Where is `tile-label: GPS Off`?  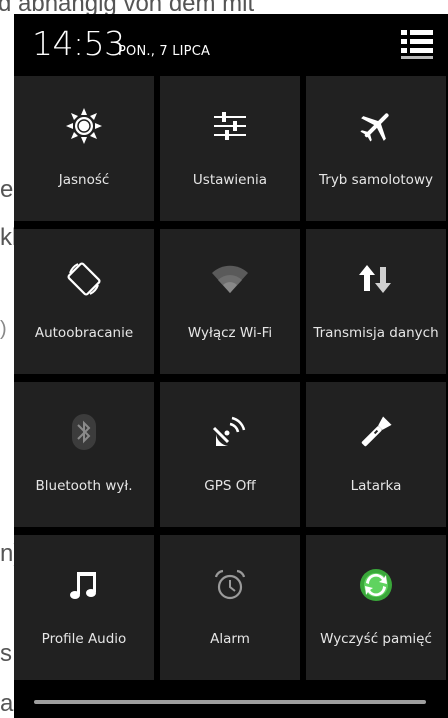
tile-label: GPS Off is located at coordinates (230, 486).